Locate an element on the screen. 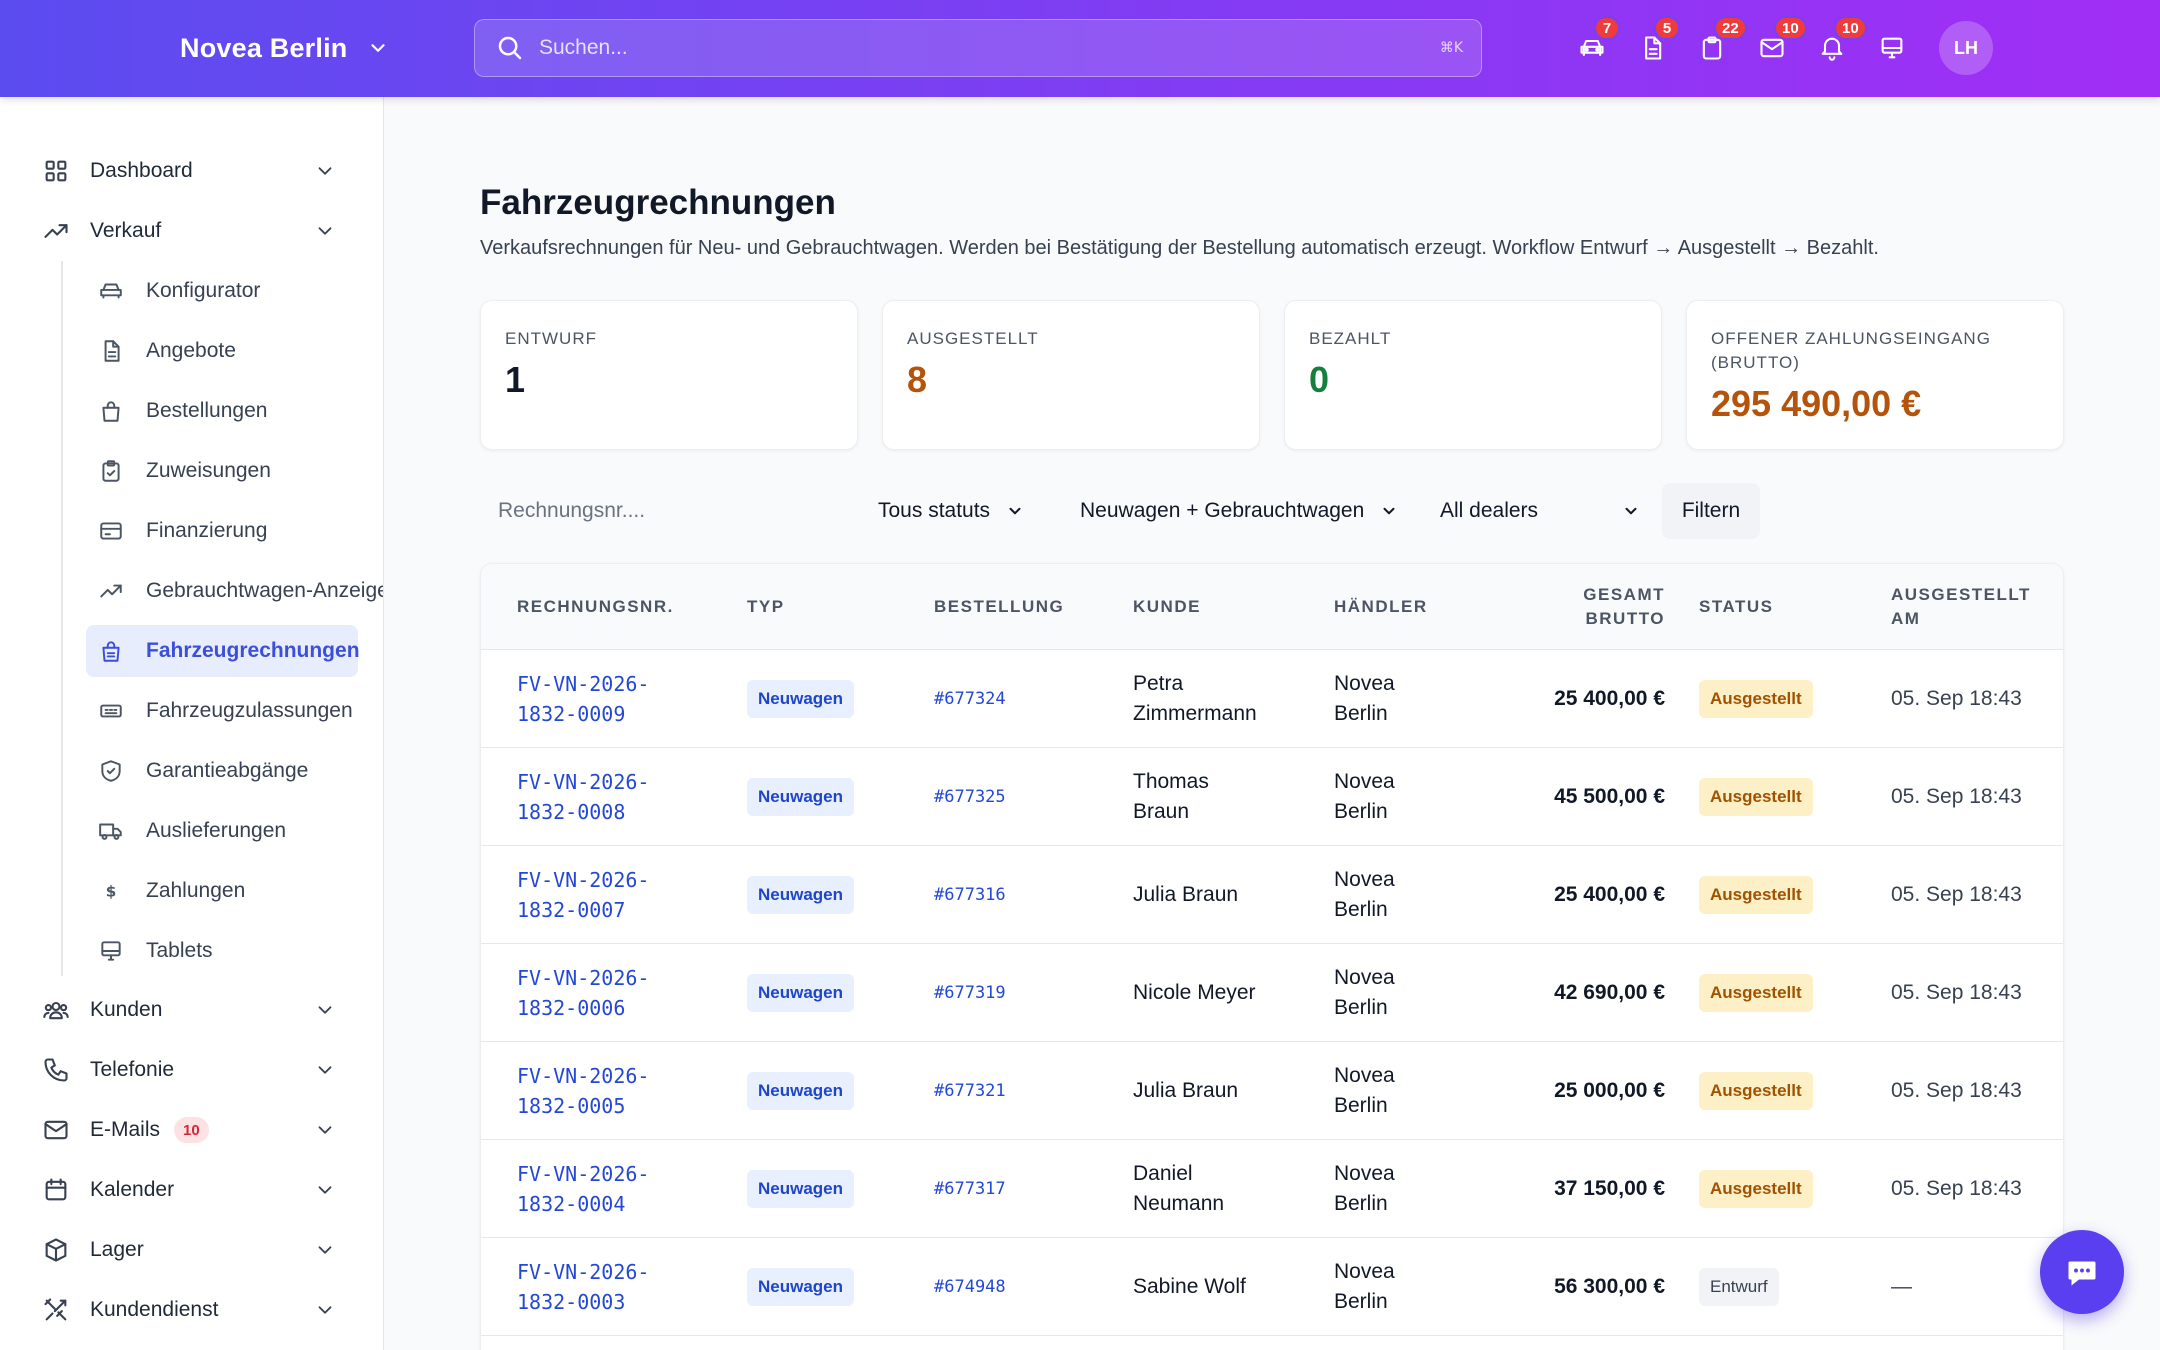  vehicles-badge: 7 is located at coordinates (1607, 28).